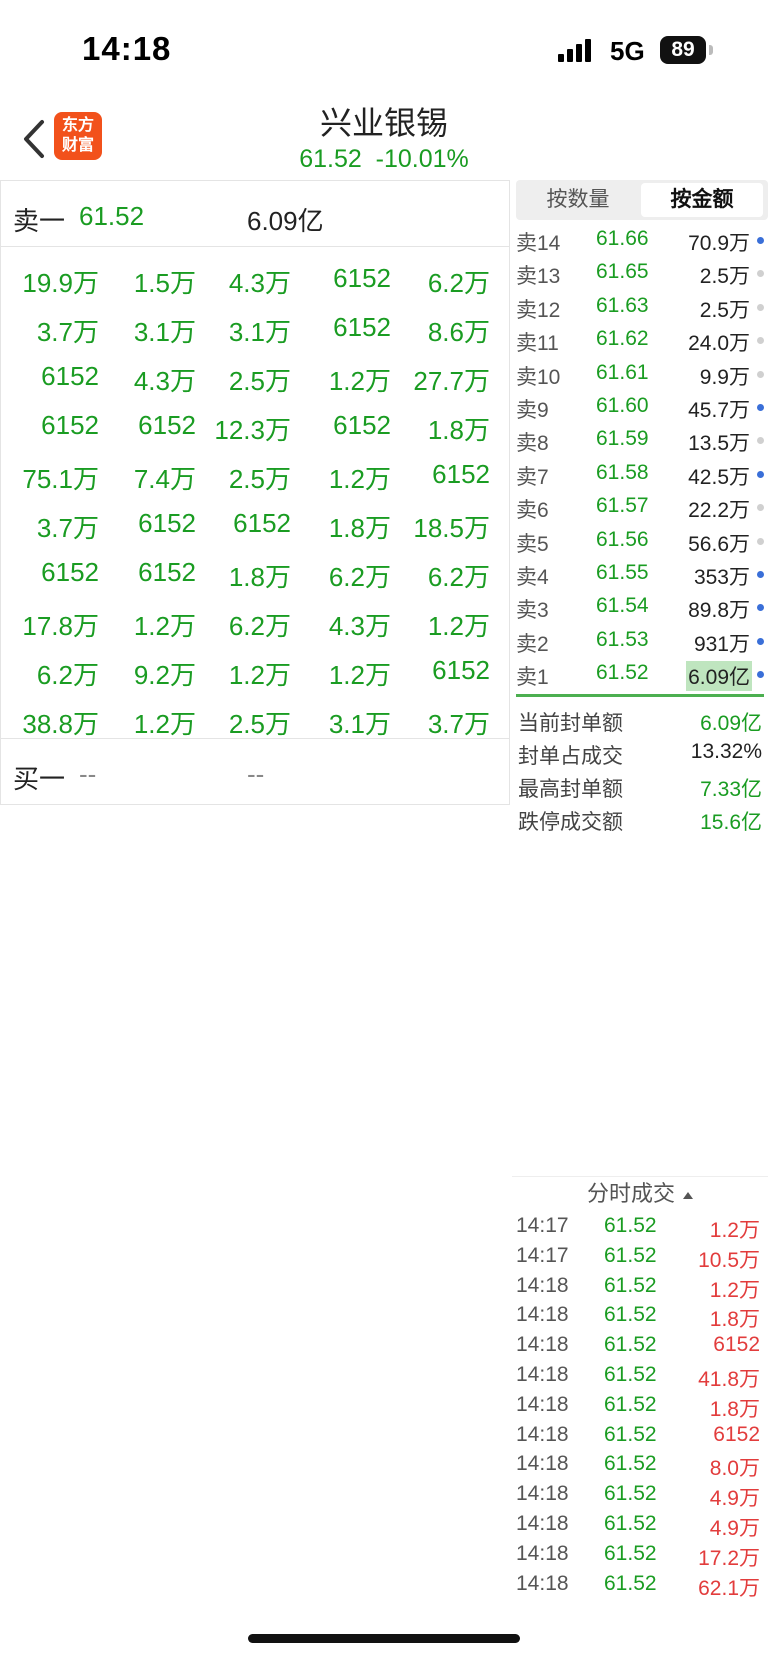 The image size is (768, 1663). Describe the element at coordinates (255, 475) in the screenshot. I see `queue-row: 75.1万 7.4万 2.5万 1.2万 6152` at that location.